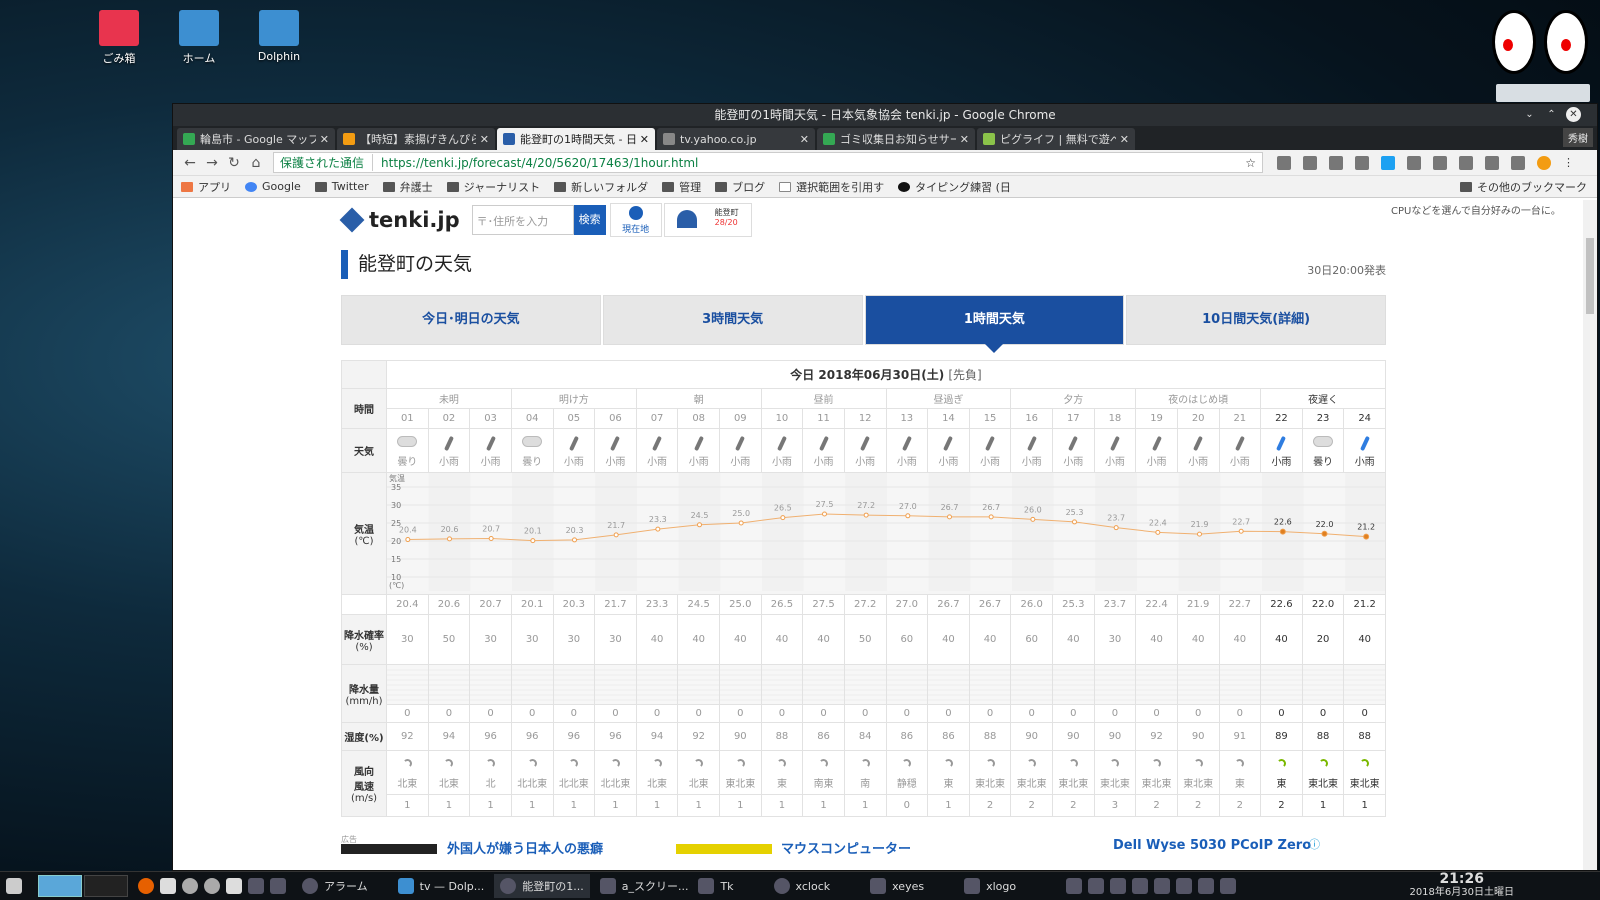 Image resolution: width=1600 pixels, height=900 pixels. Describe the element at coordinates (273, 186) in the screenshot. I see `bookmark-google: Google` at that location.